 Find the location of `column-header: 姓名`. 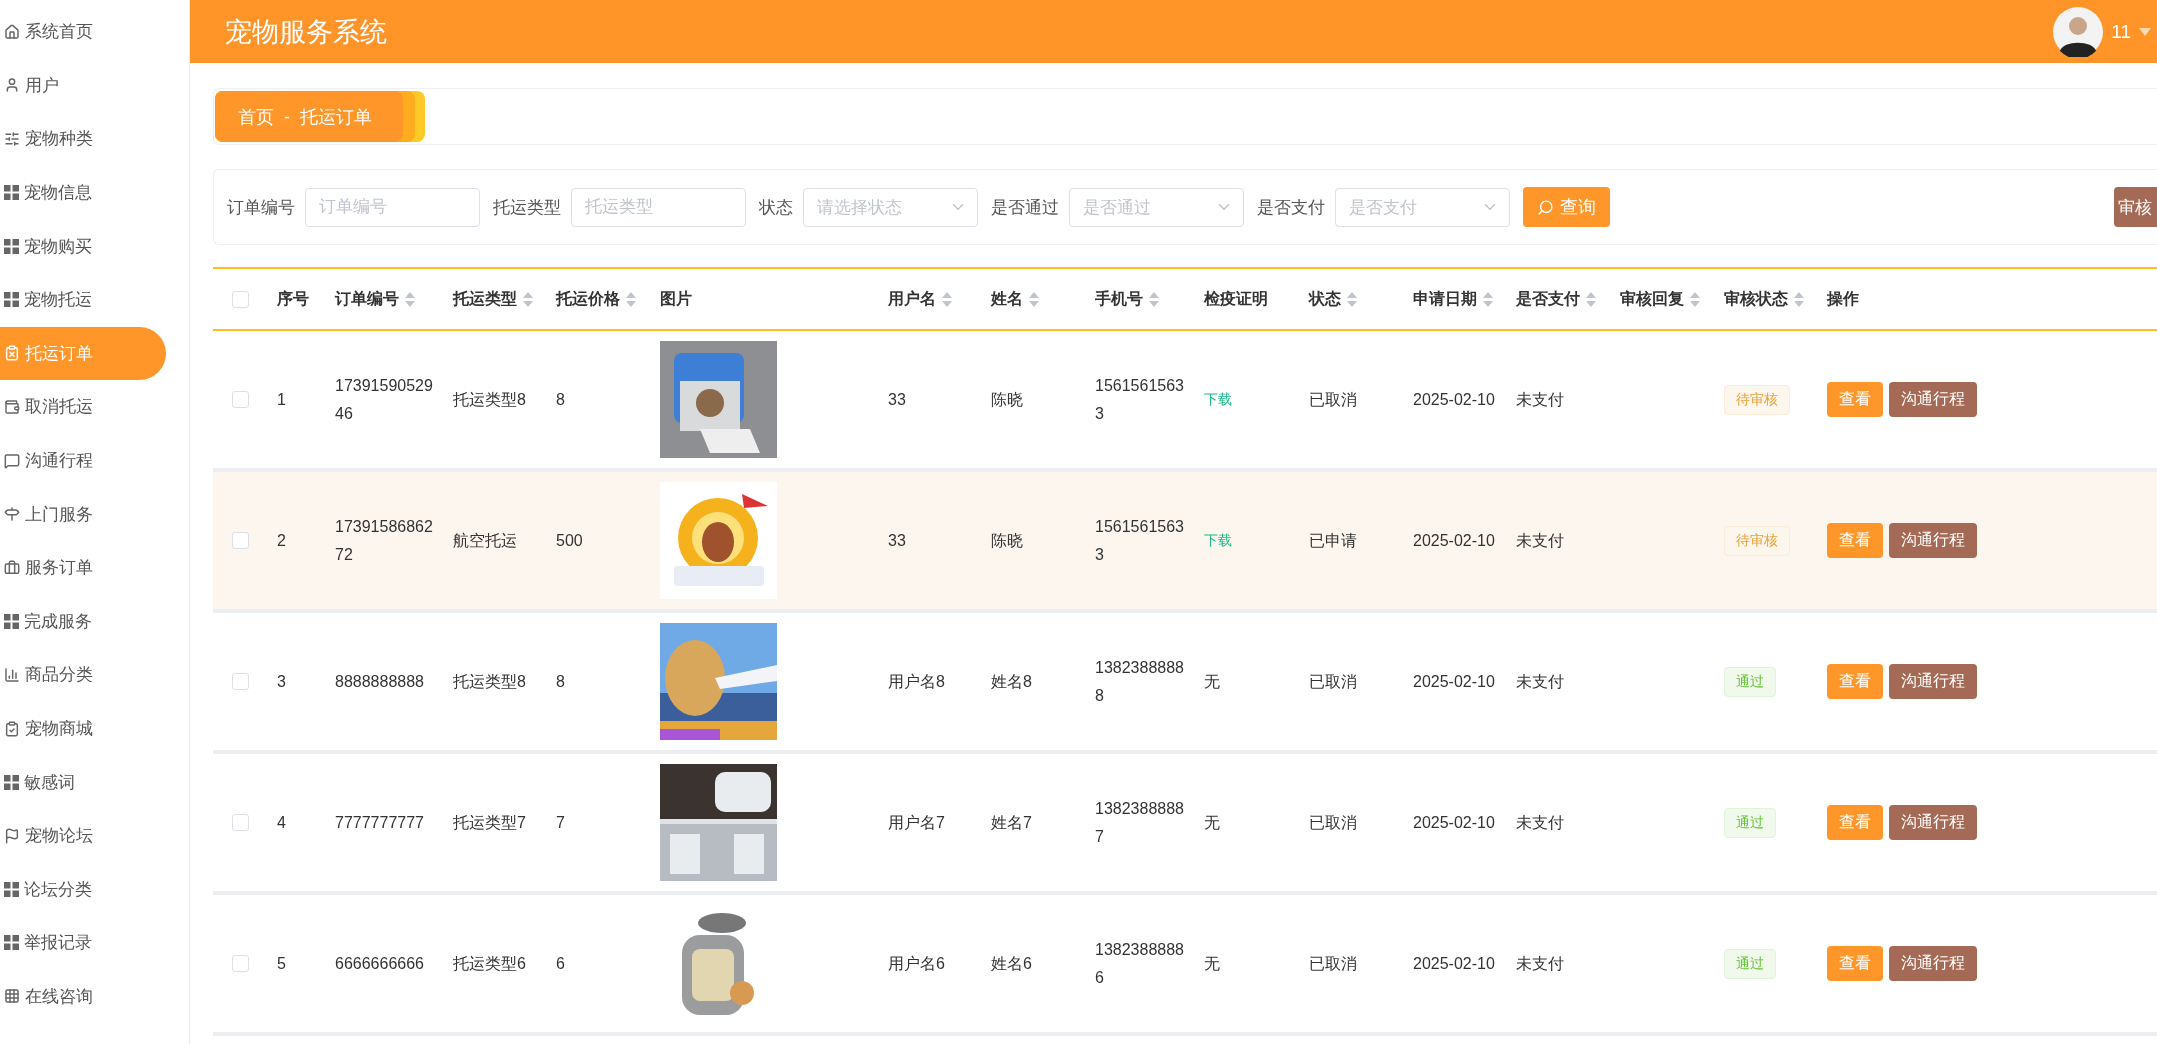

column-header: 姓名 is located at coordinates (1015, 299).